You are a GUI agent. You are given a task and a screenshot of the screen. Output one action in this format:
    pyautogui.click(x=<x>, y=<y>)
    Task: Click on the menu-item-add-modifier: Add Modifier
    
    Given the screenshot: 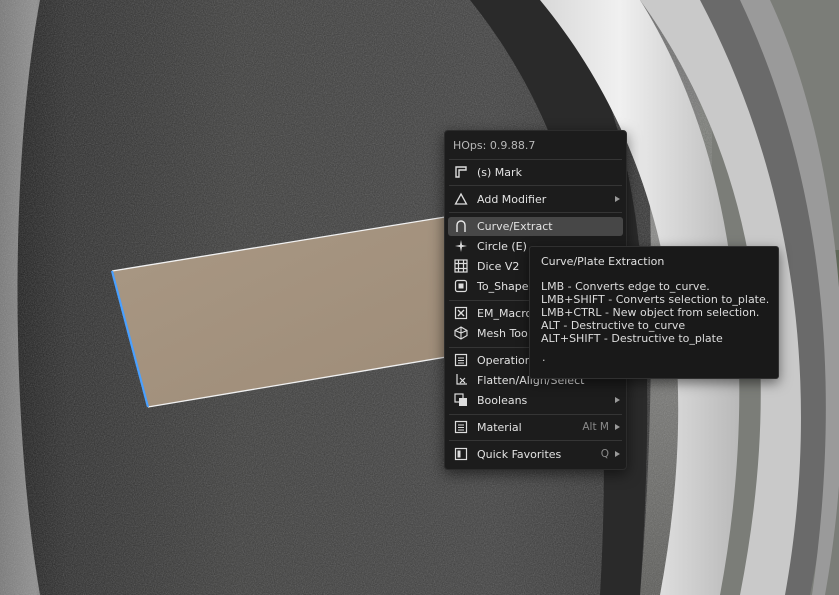 What is the action you would take?
    pyautogui.click(x=535, y=199)
    